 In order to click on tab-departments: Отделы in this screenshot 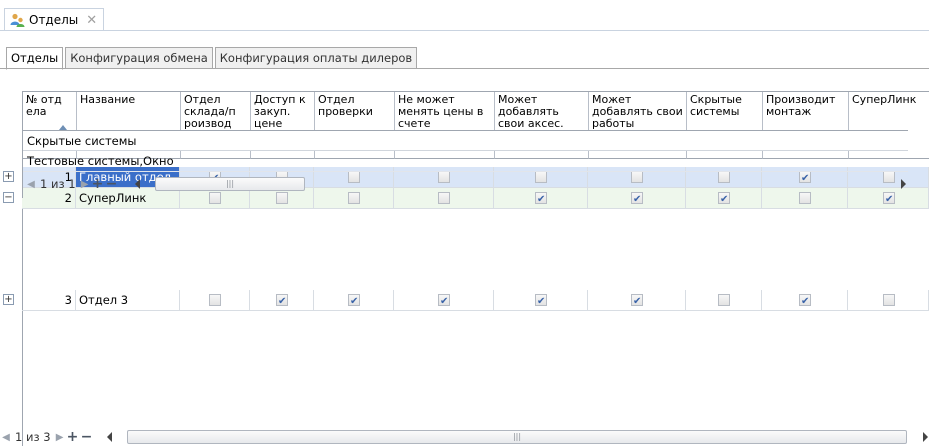, I will do `click(35, 58)`.